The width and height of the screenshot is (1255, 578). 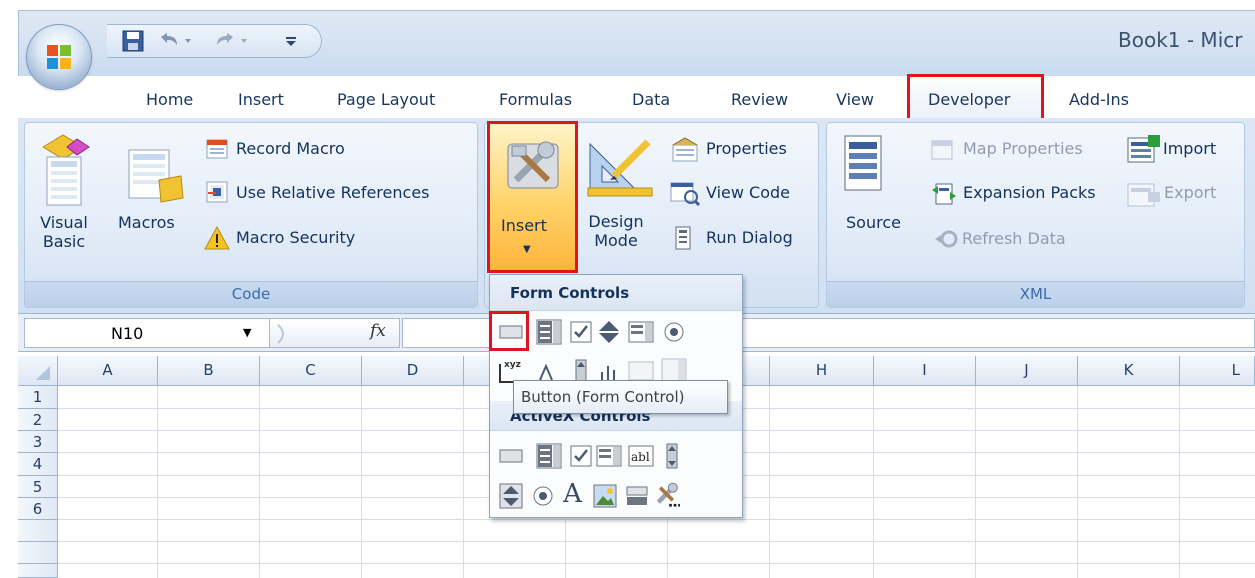 I want to click on use-relative-references-icon, so click(x=217, y=192).